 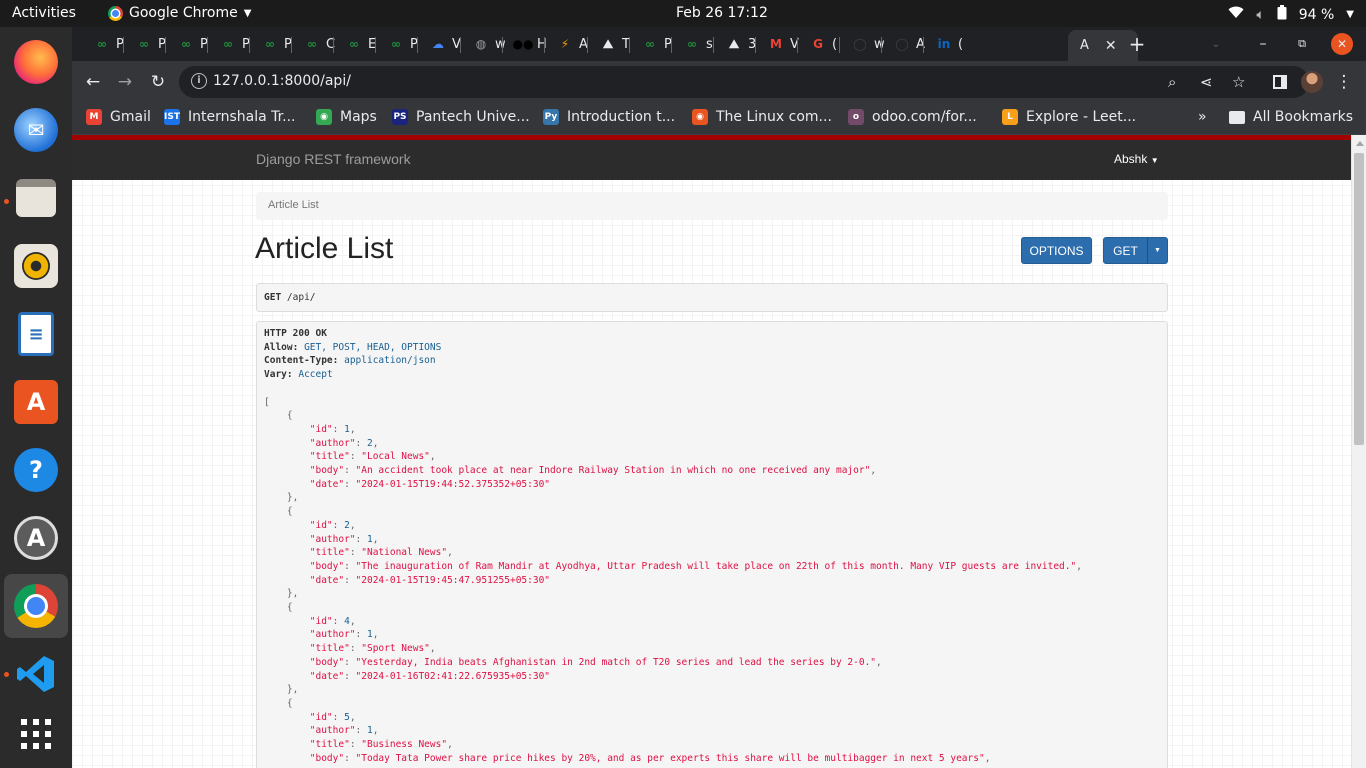 I want to click on dock-show-apps, so click(x=36, y=734).